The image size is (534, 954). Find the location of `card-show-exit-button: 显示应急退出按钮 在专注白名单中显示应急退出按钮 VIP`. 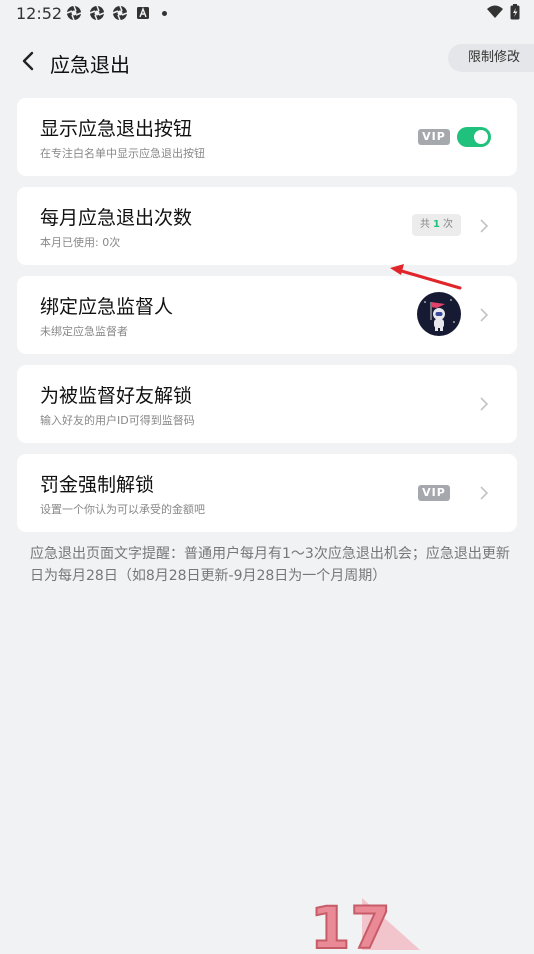

card-show-exit-button: 显示应急退出按钮 在专注白名单中显示应急退出按钮 VIP is located at coordinates (267, 137).